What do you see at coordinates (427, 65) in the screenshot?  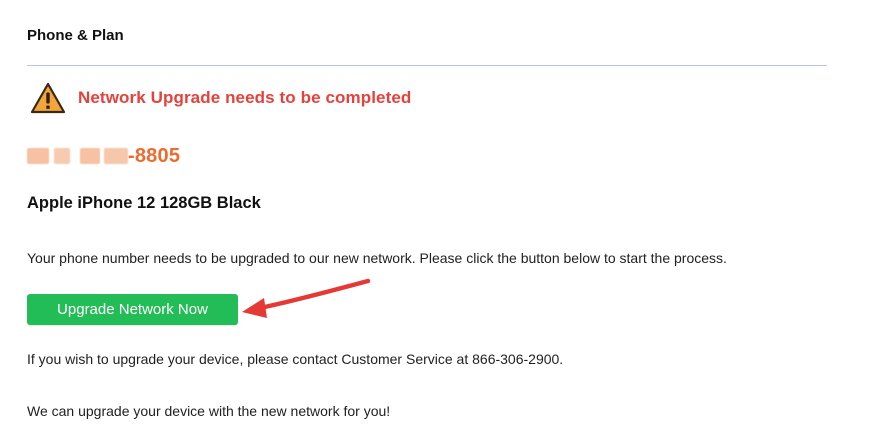 I see `section-divider` at bounding box center [427, 65].